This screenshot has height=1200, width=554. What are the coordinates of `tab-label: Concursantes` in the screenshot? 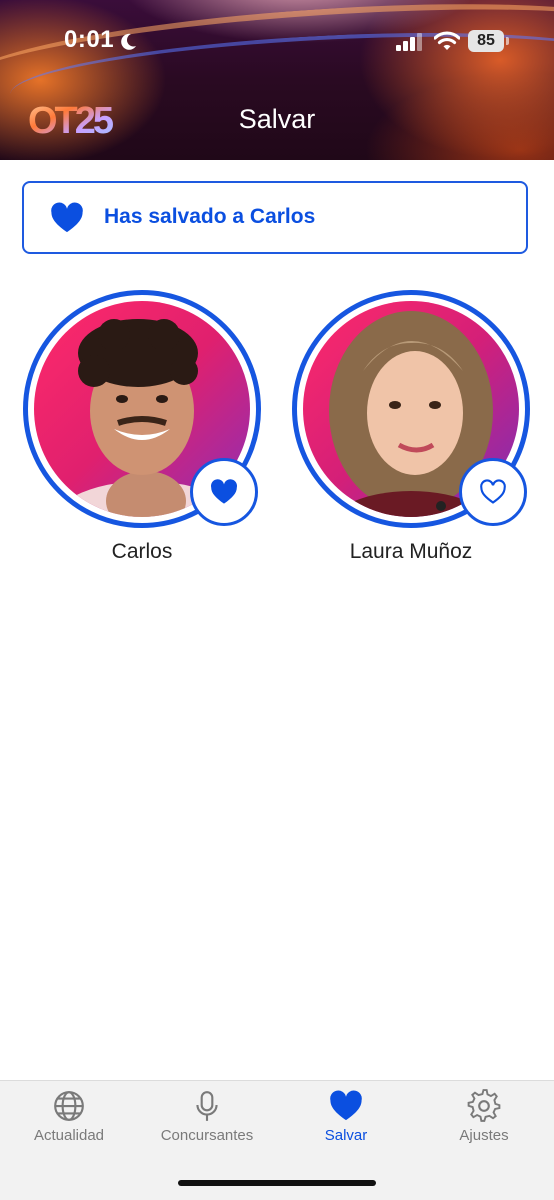 It's located at (207, 1135).